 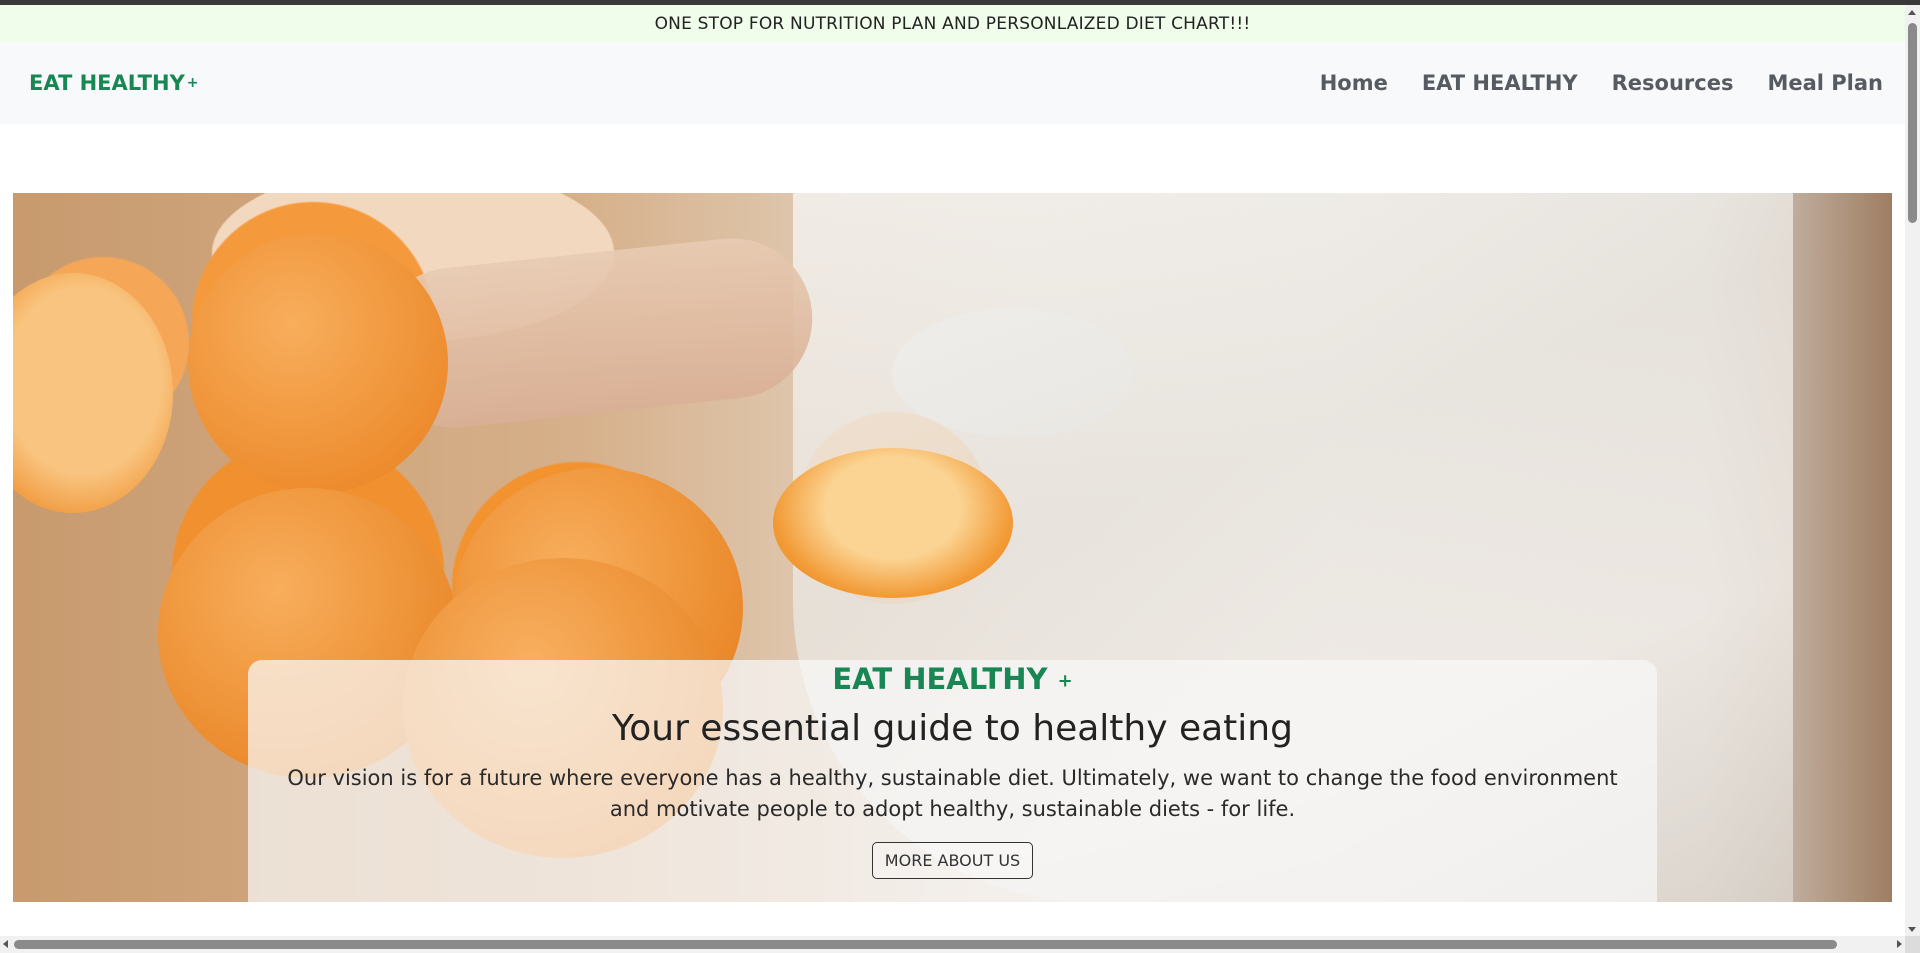 I want to click on hero-image-orange-half, so click(x=893, y=523).